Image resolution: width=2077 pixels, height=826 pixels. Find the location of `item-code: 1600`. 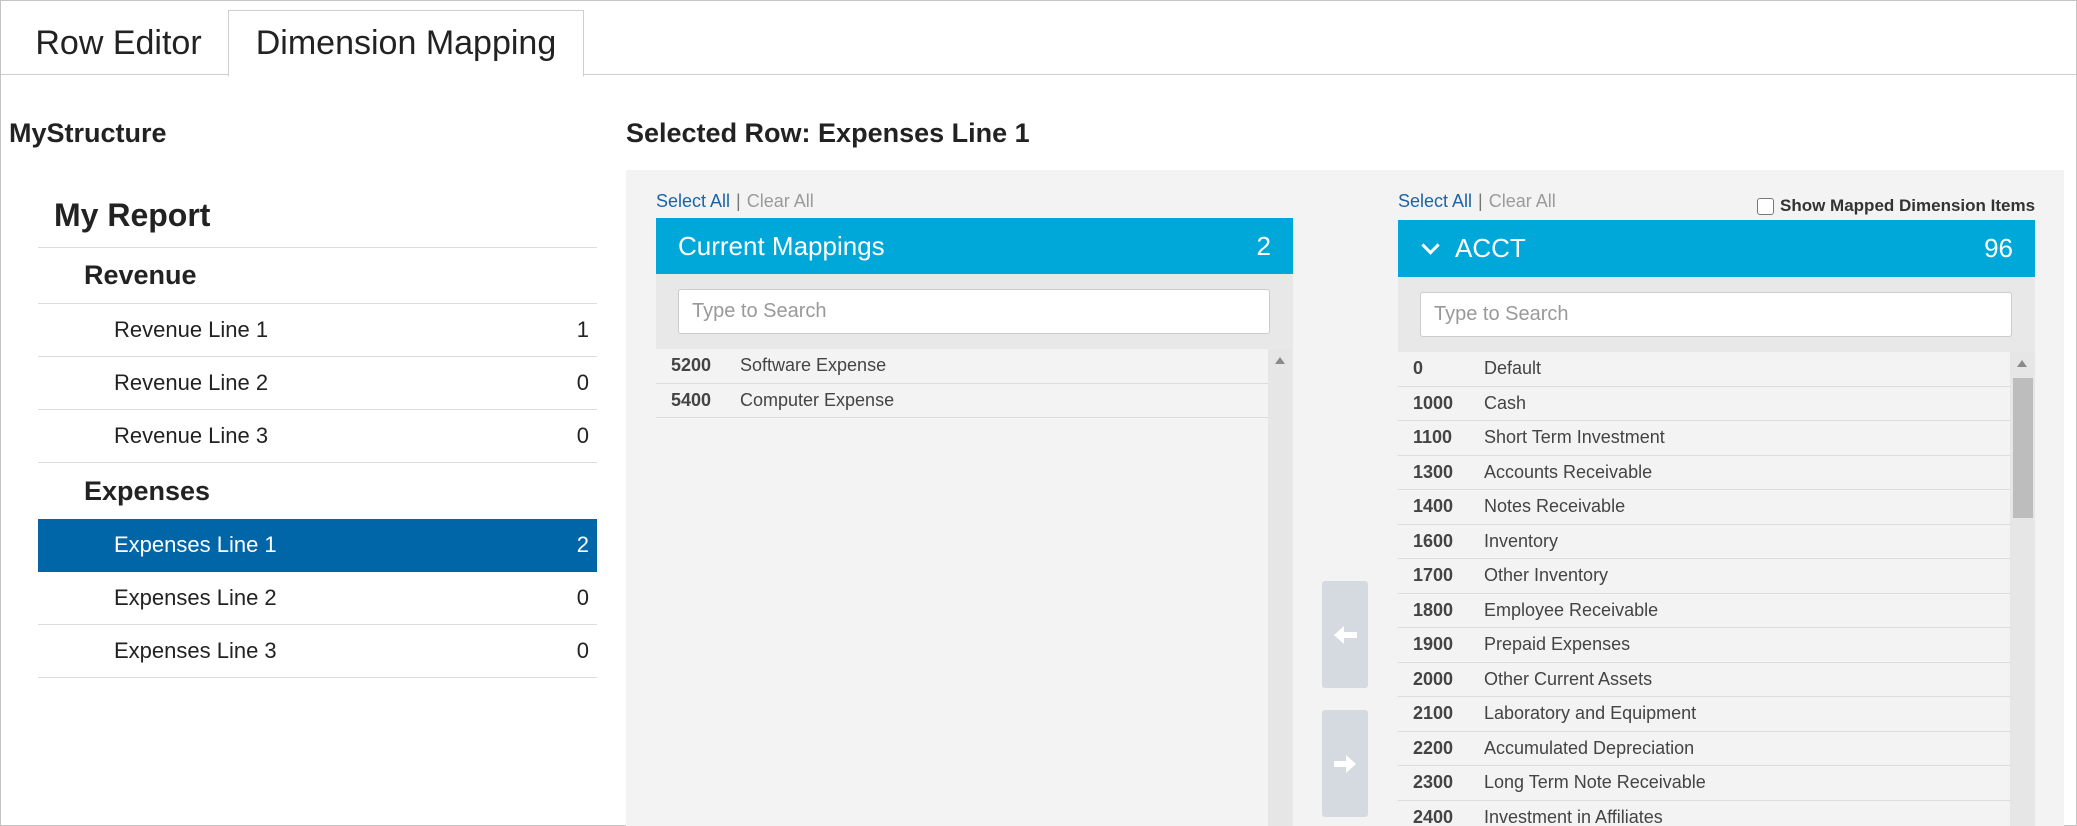

item-code: 1600 is located at coordinates (1433, 540).